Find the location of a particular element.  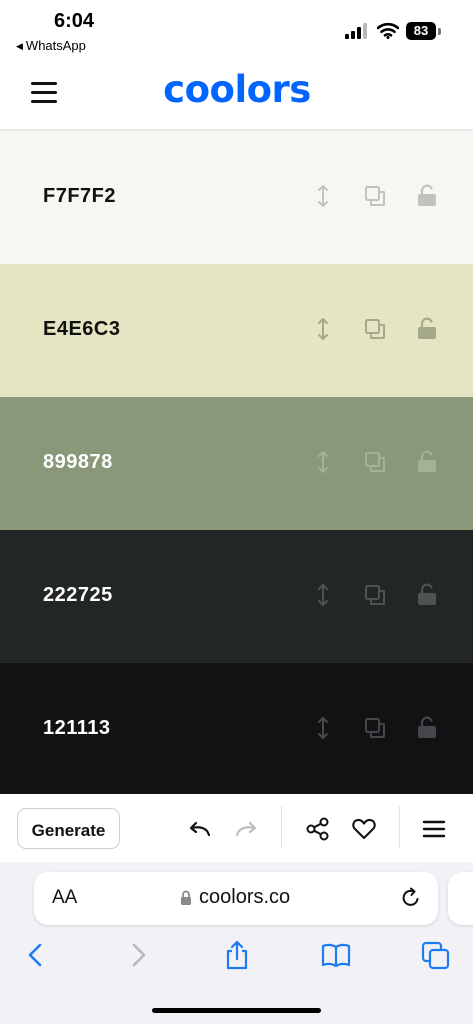

generate-button: Generate is located at coordinates (68, 828).